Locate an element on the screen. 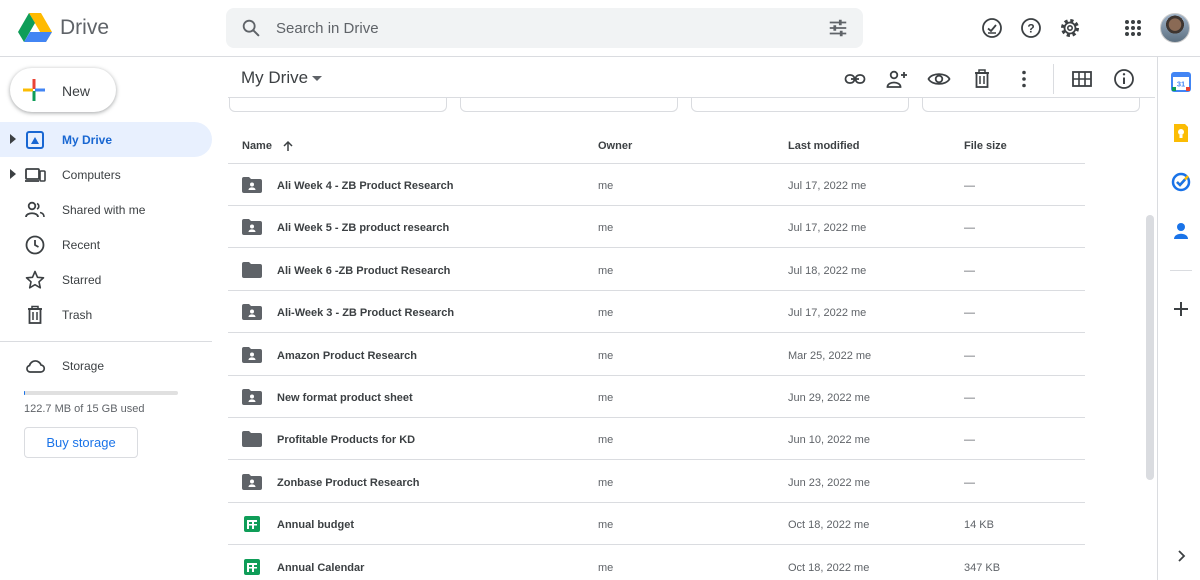 This screenshot has width=1200, height=580. sidebar-item-computers: Computers is located at coordinates (106, 174).